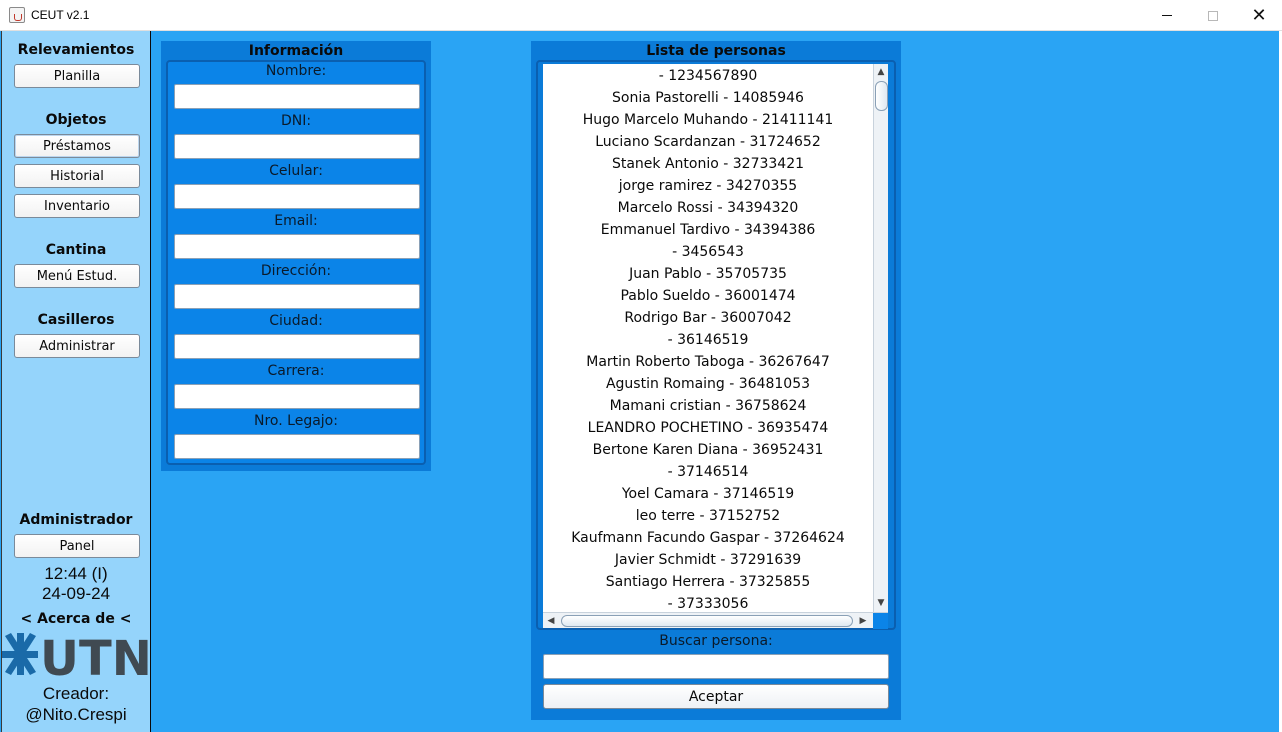  Describe the element at coordinates (76, 520) in the screenshot. I see `section-heading-administrador: Administrador` at that location.